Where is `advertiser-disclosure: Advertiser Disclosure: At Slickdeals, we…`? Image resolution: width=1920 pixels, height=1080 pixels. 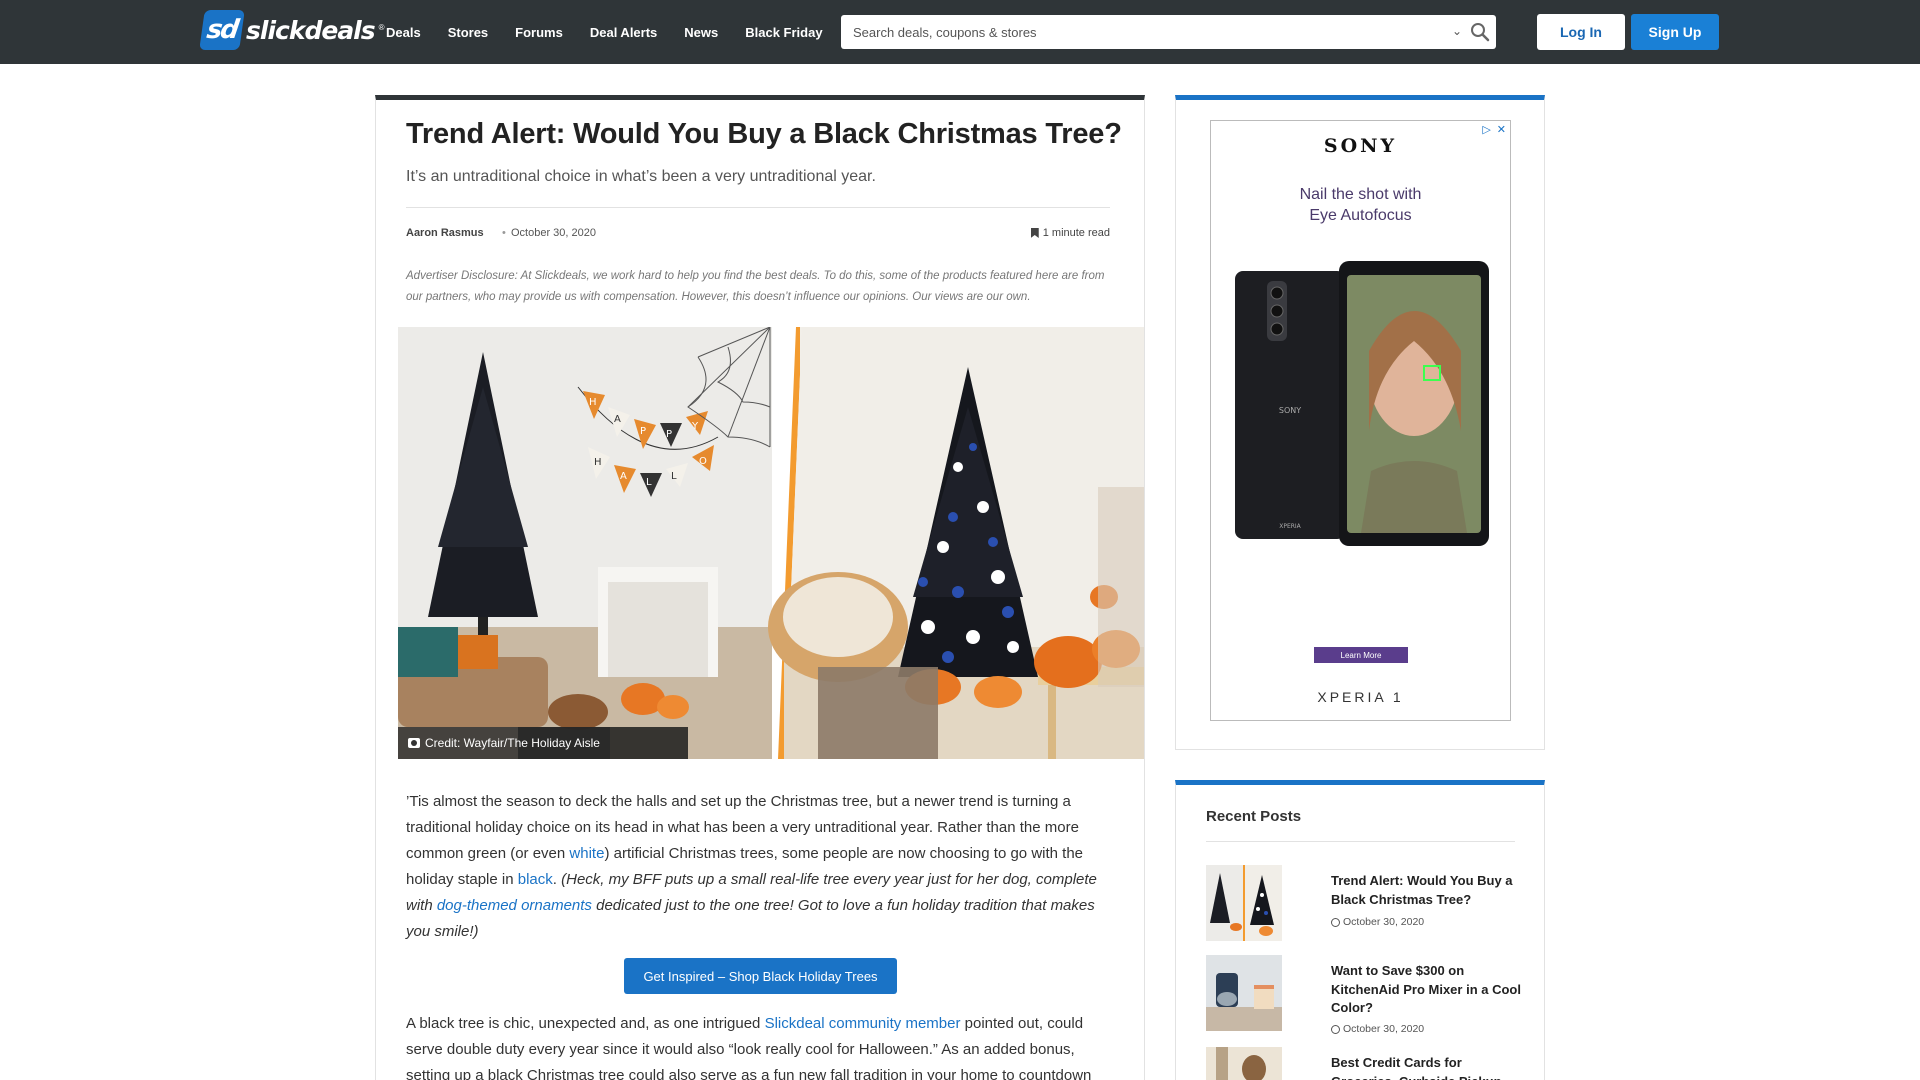
advertiser-disclosure: Advertiser Disclosure: At Slickdeals, we… is located at coordinates (755, 286).